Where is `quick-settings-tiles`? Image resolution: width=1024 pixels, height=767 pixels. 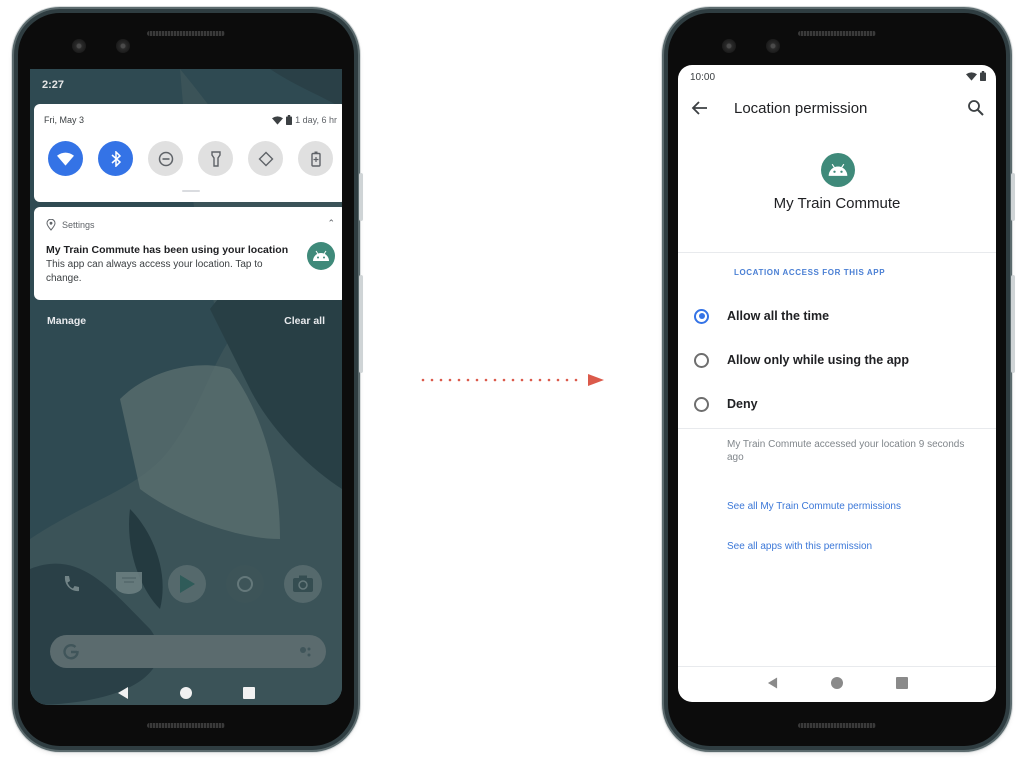 quick-settings-tiles is located at coordinates (190, 158).